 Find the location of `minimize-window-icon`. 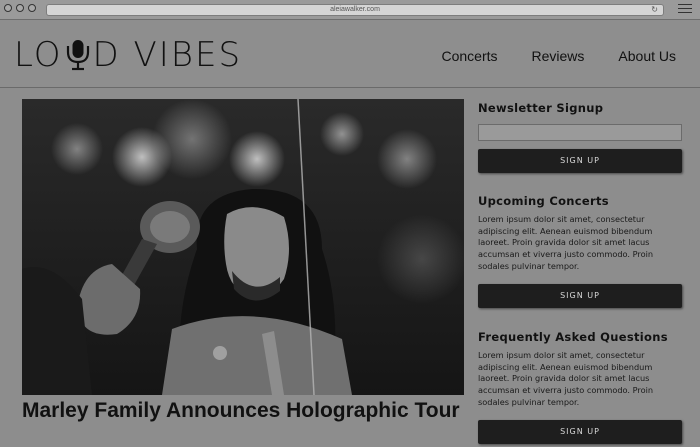

minimize-window-icon is located at coordinates (20, 8).